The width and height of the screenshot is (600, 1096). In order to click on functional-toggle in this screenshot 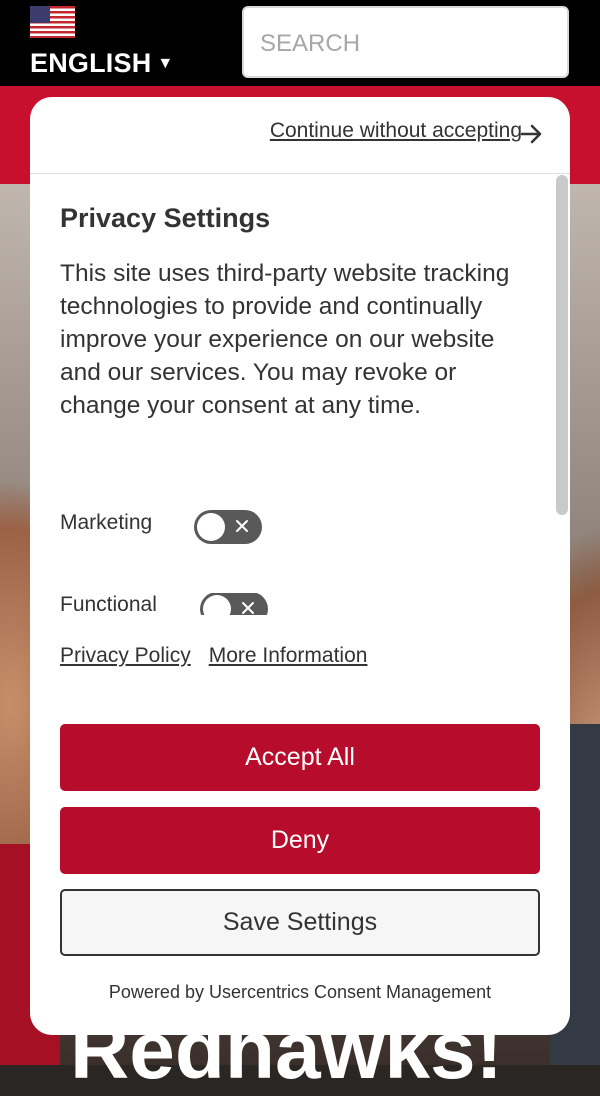, I will do `click(234, 604)`.